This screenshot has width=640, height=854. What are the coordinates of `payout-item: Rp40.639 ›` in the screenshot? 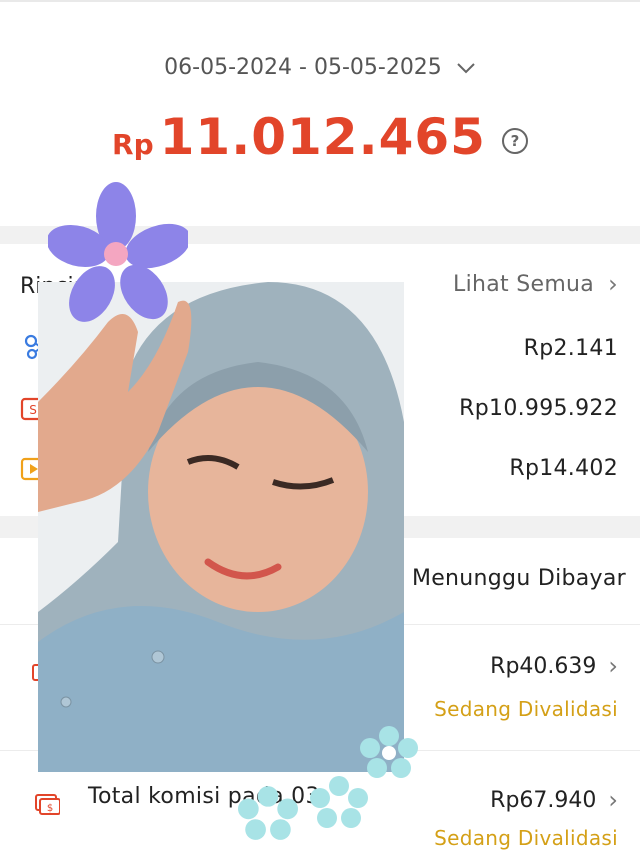 It's located at (554, 666).